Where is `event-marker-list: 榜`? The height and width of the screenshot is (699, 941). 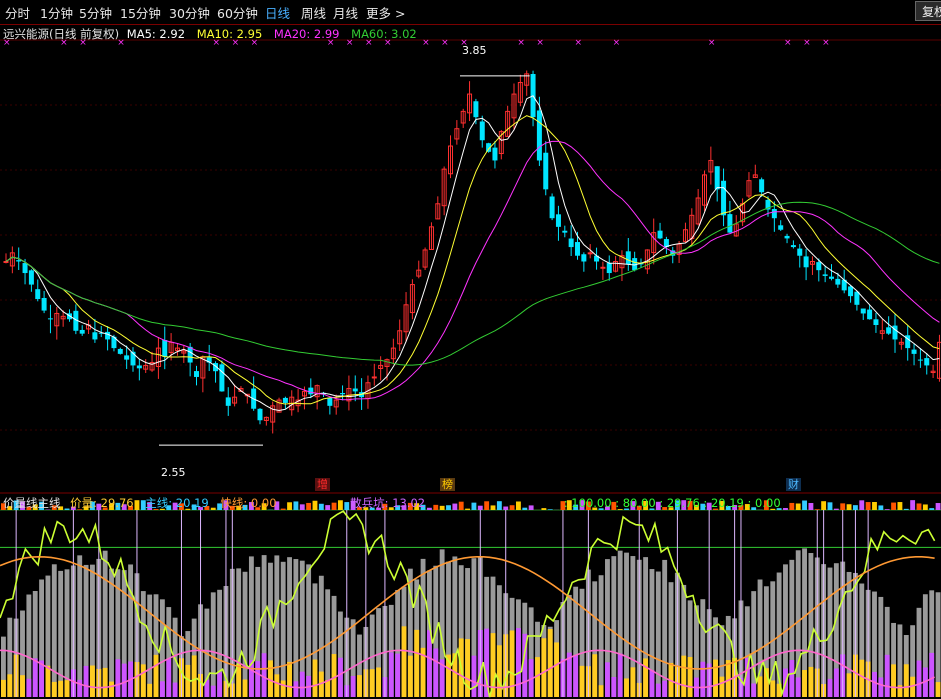 event-marker-list: 榜 is located at coordinates (447, 484).